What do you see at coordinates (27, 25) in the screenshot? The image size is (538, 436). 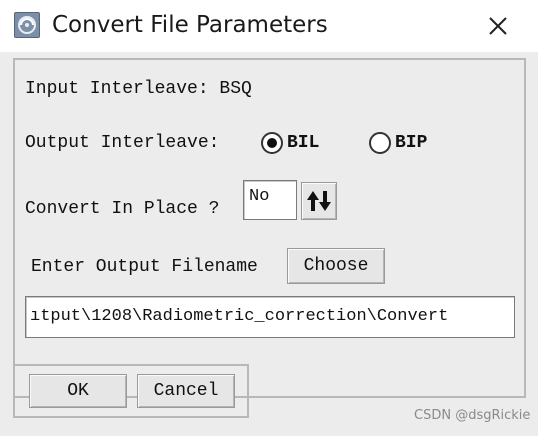 I see `app-icon` at bounding box center [27, 25].